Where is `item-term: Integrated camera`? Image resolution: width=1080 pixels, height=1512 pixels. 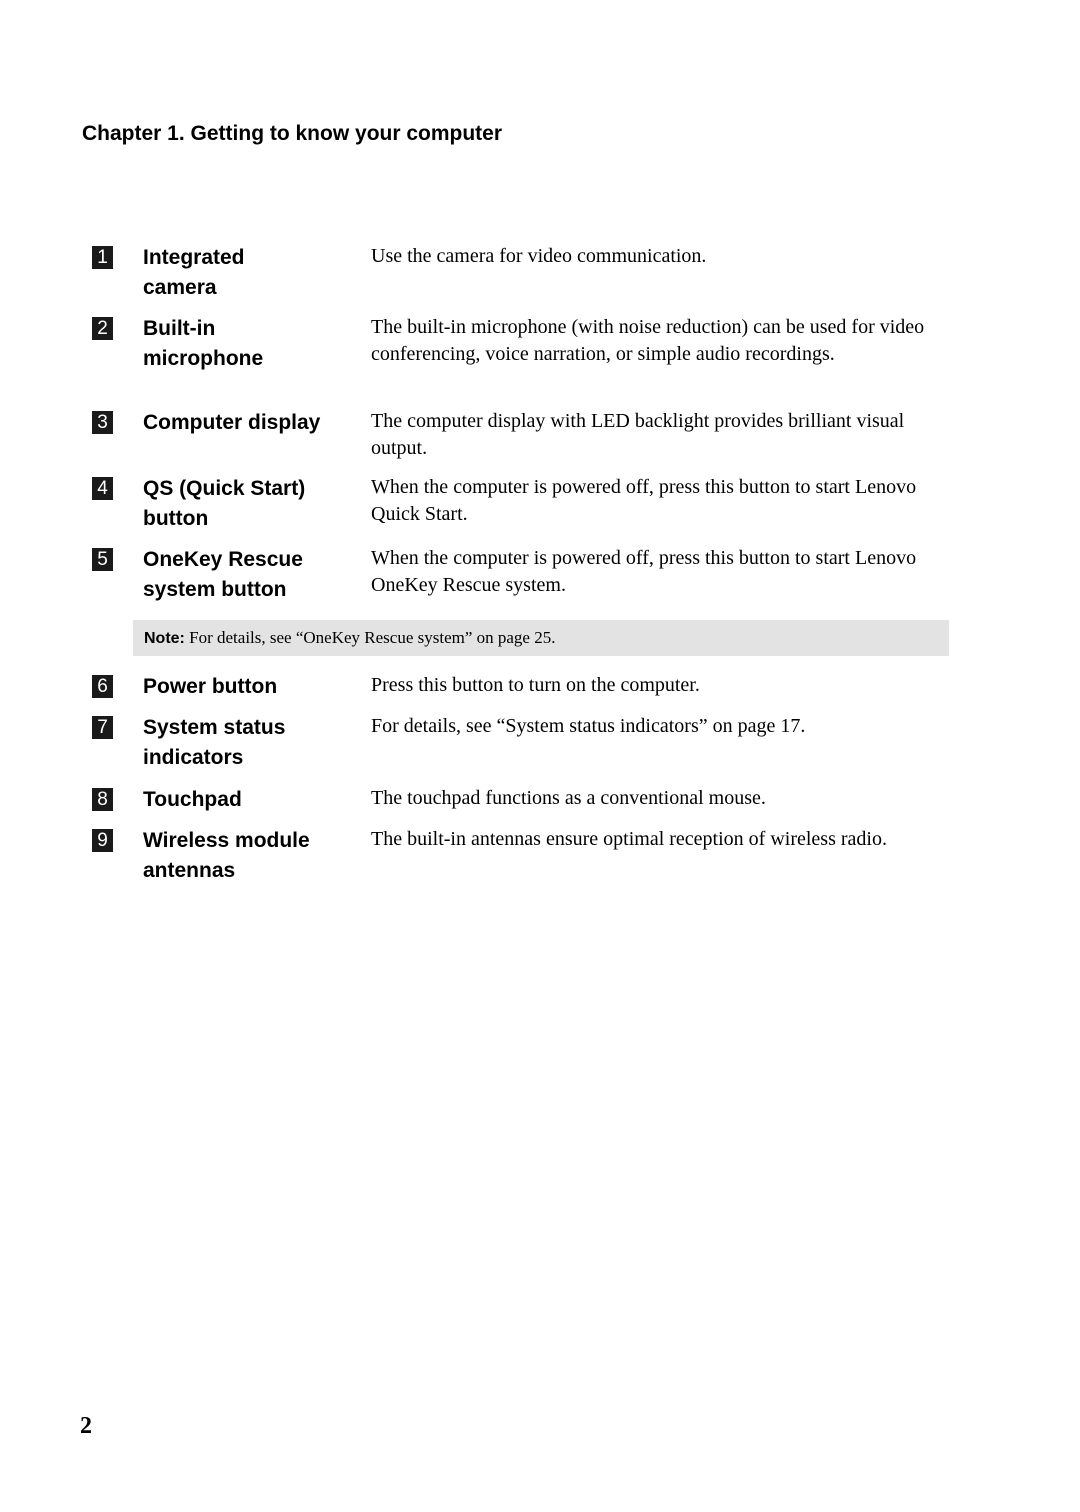 item-term: Integrated camera is located at coordinates (194, 272).